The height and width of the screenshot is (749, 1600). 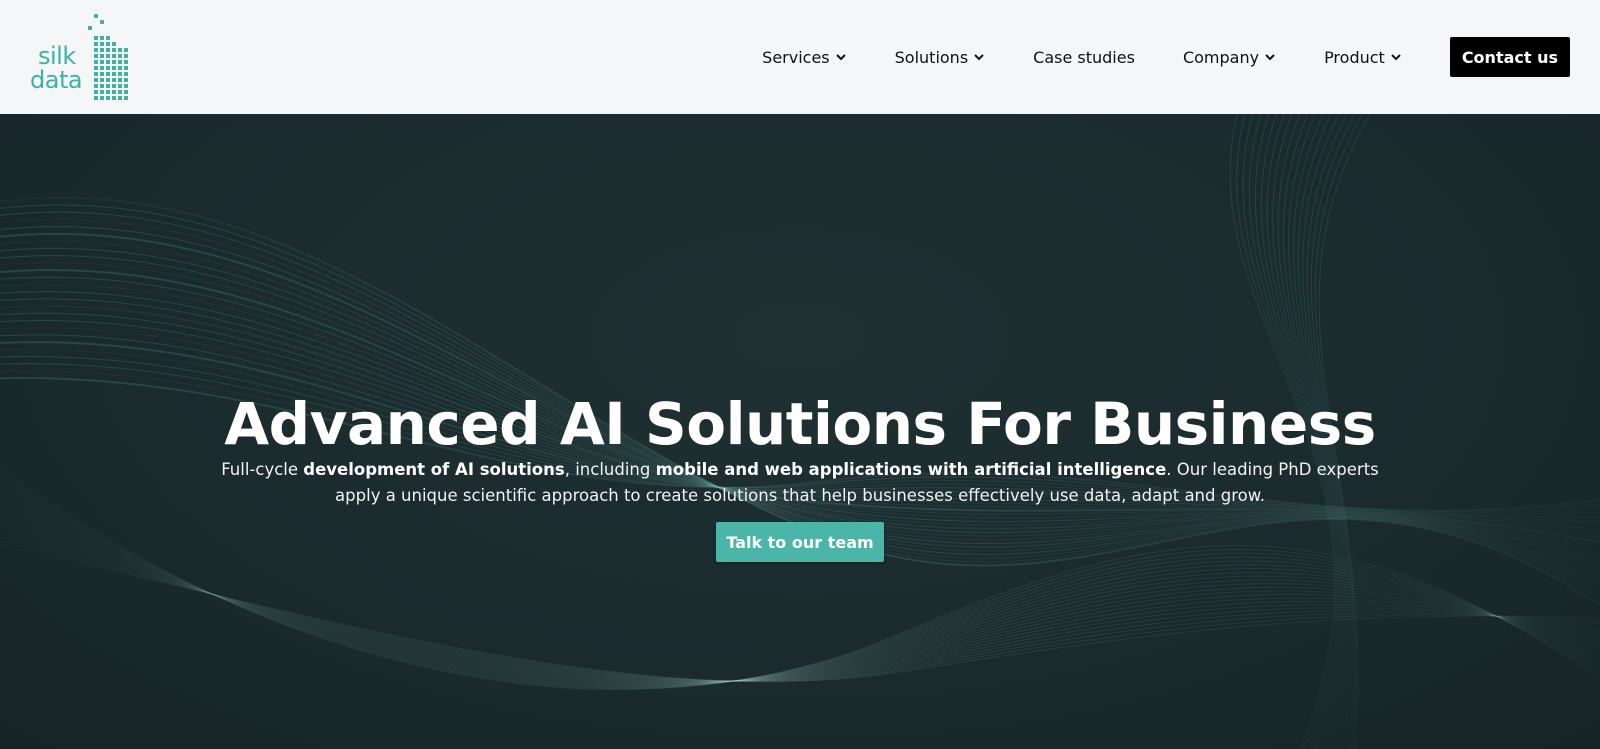 What do you see at coordinates (80, 57) in the screenshot?
I see `silk-data-logo: silk data` at bounding box center [80, 57].